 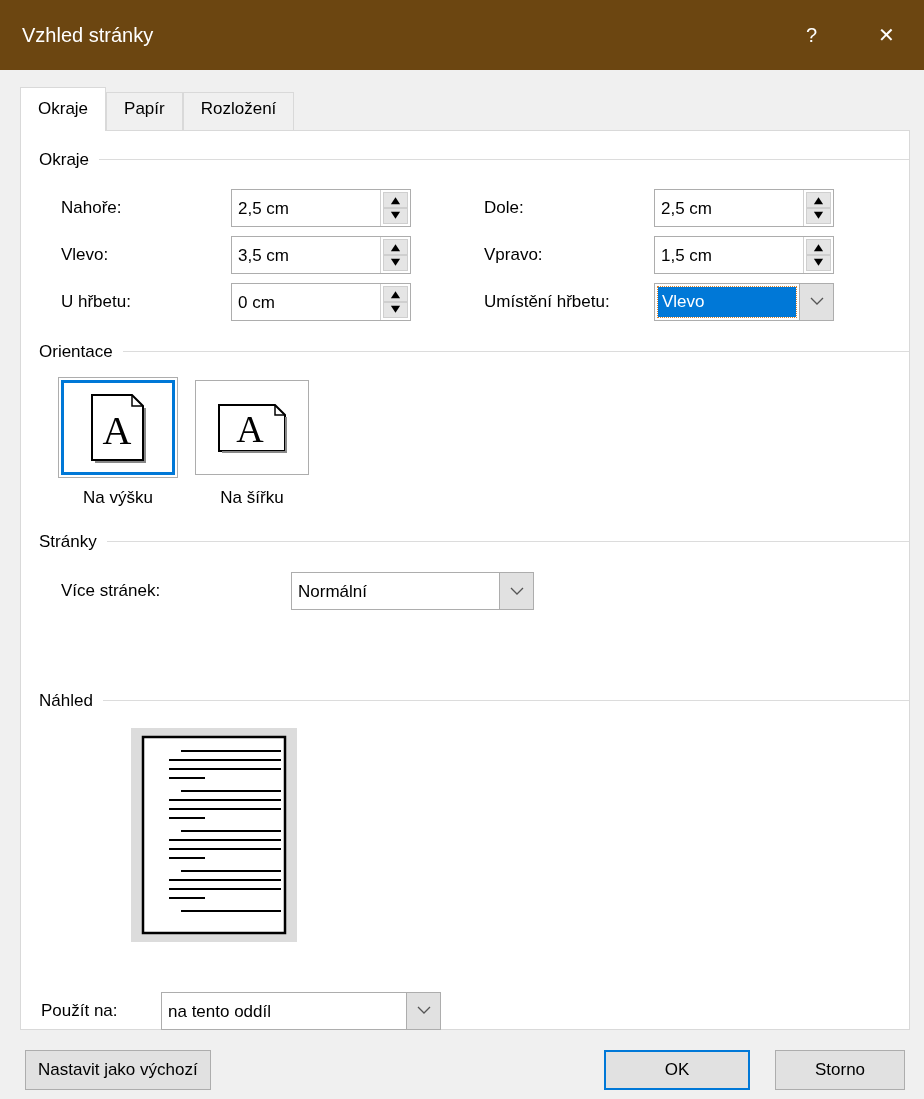 What do you see at coordinates (504, 207) in the screenshot?
I see `field-label: Dole:` at bounding box center [504, 207].